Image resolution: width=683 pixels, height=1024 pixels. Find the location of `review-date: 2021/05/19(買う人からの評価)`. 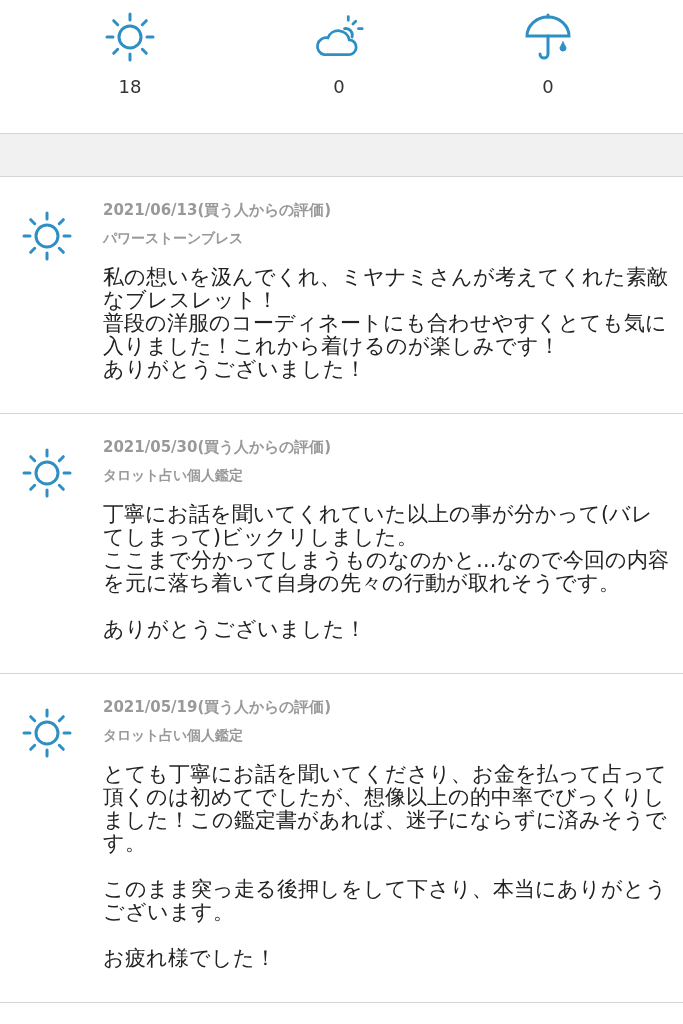

review-date: 2021/05/19(買う人からの評価) is located at coordinates (218, 707).